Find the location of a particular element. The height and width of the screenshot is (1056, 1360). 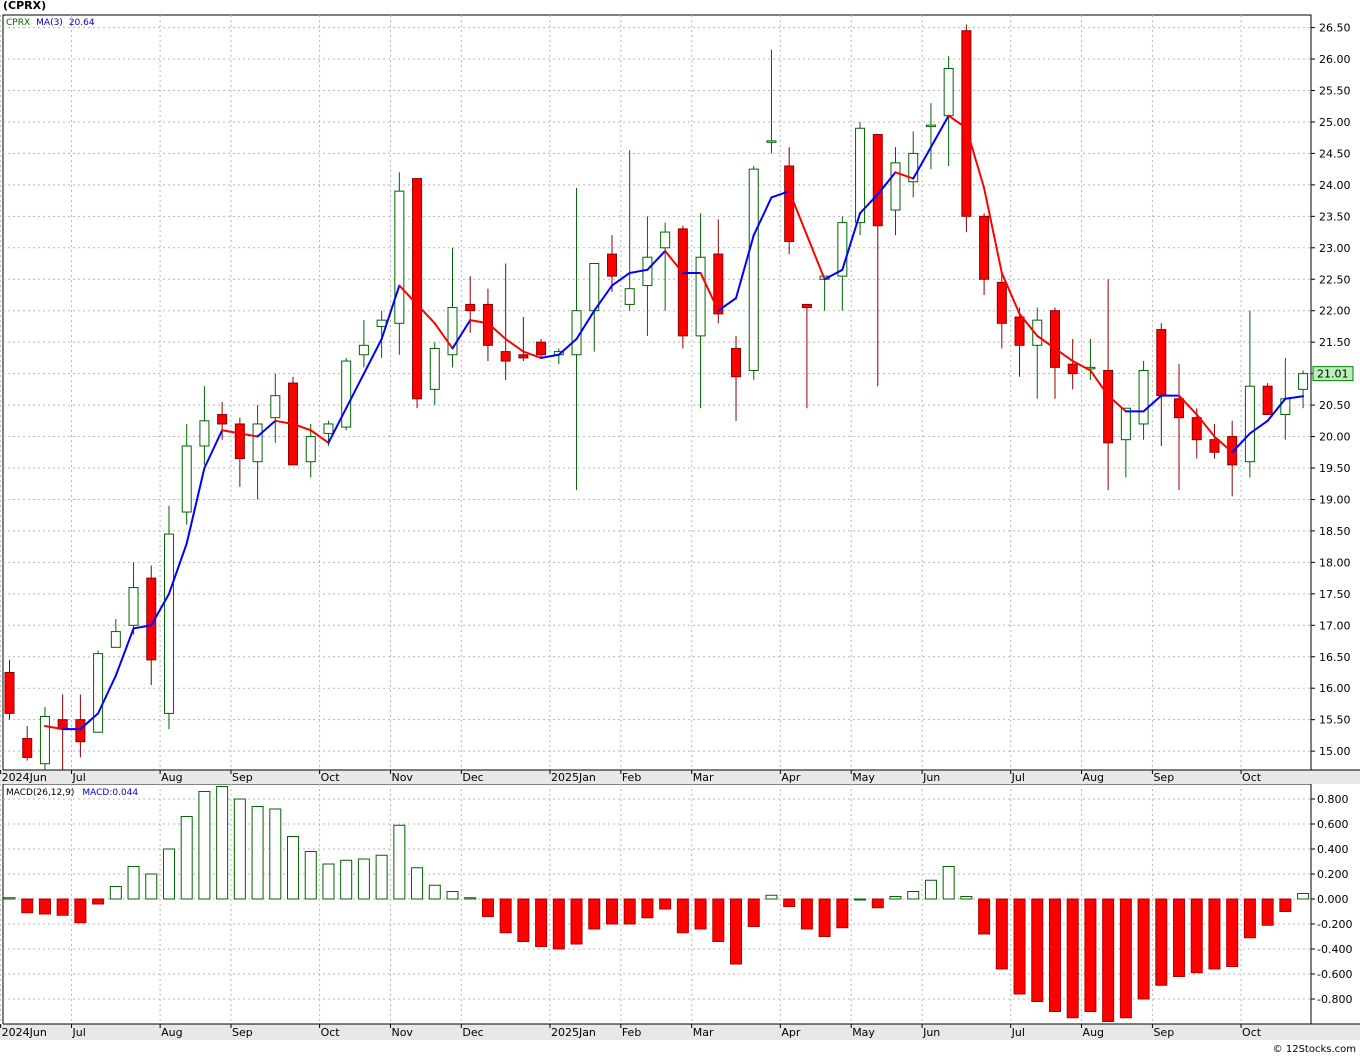

price-tick-label: 25.00 is located at coordinates (1335, 122).